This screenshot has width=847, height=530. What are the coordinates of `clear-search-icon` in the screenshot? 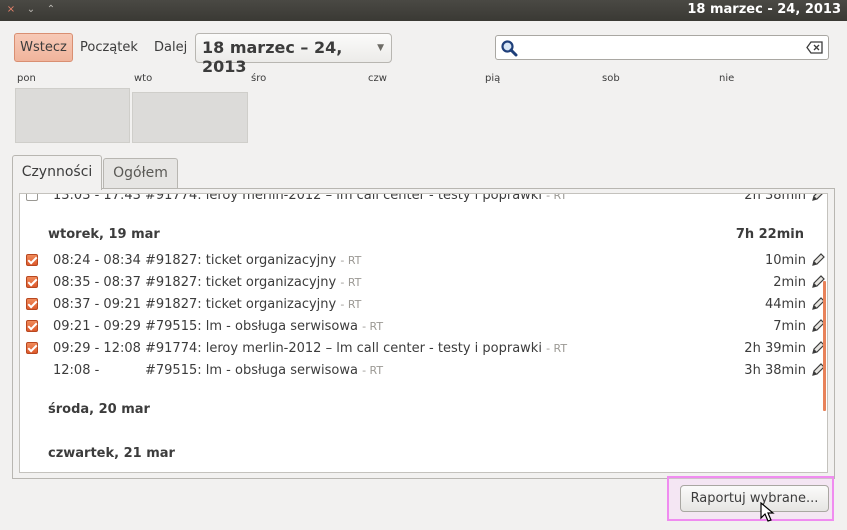 It's located at (815, 47).